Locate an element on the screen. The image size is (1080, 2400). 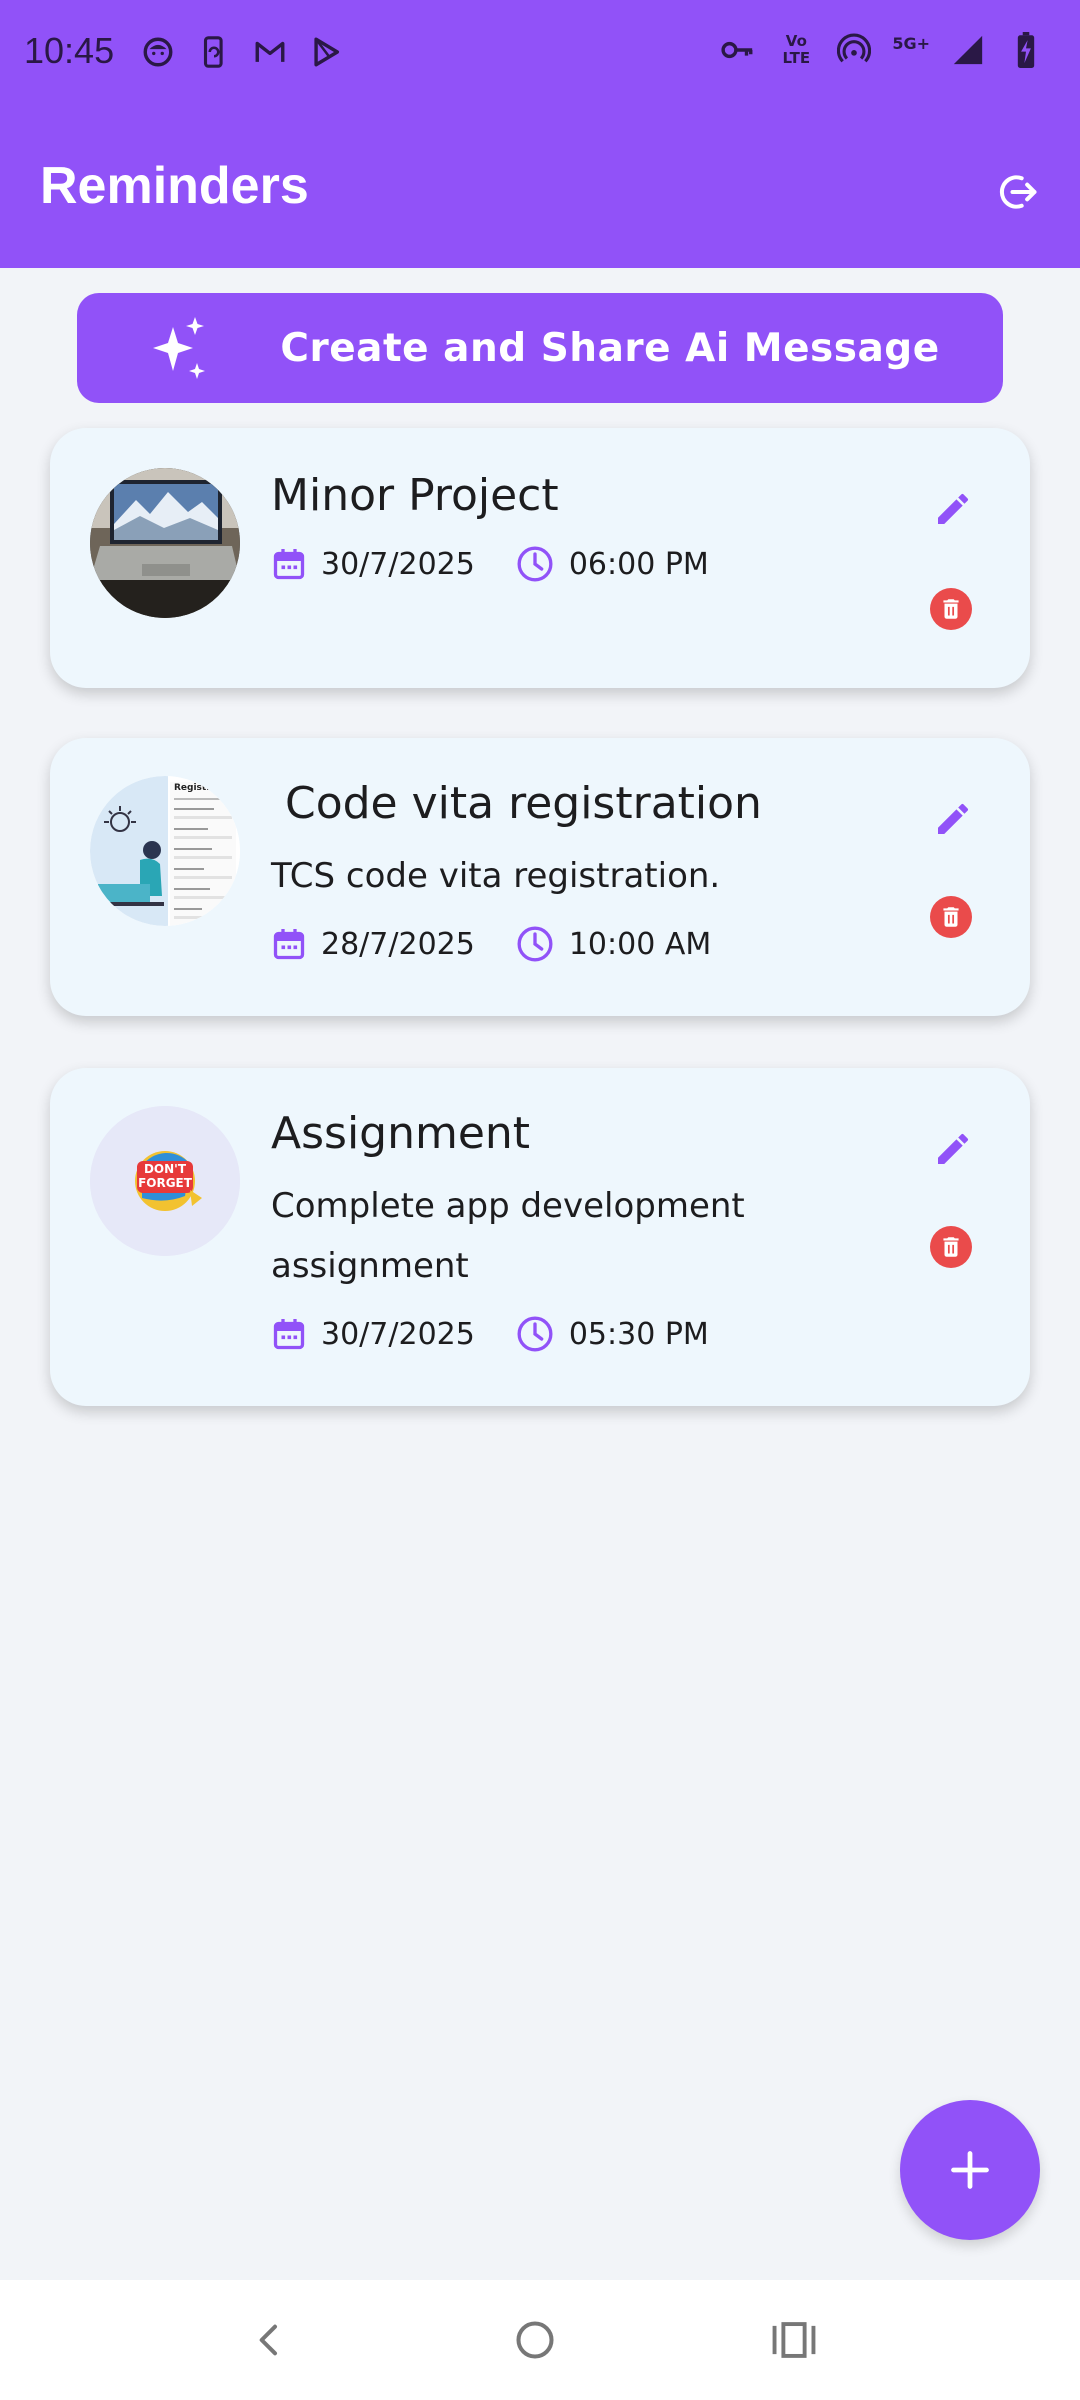
reminder-card: Minor Project 30/7/2025 06:00 PM is located at coordinates (540, 558).